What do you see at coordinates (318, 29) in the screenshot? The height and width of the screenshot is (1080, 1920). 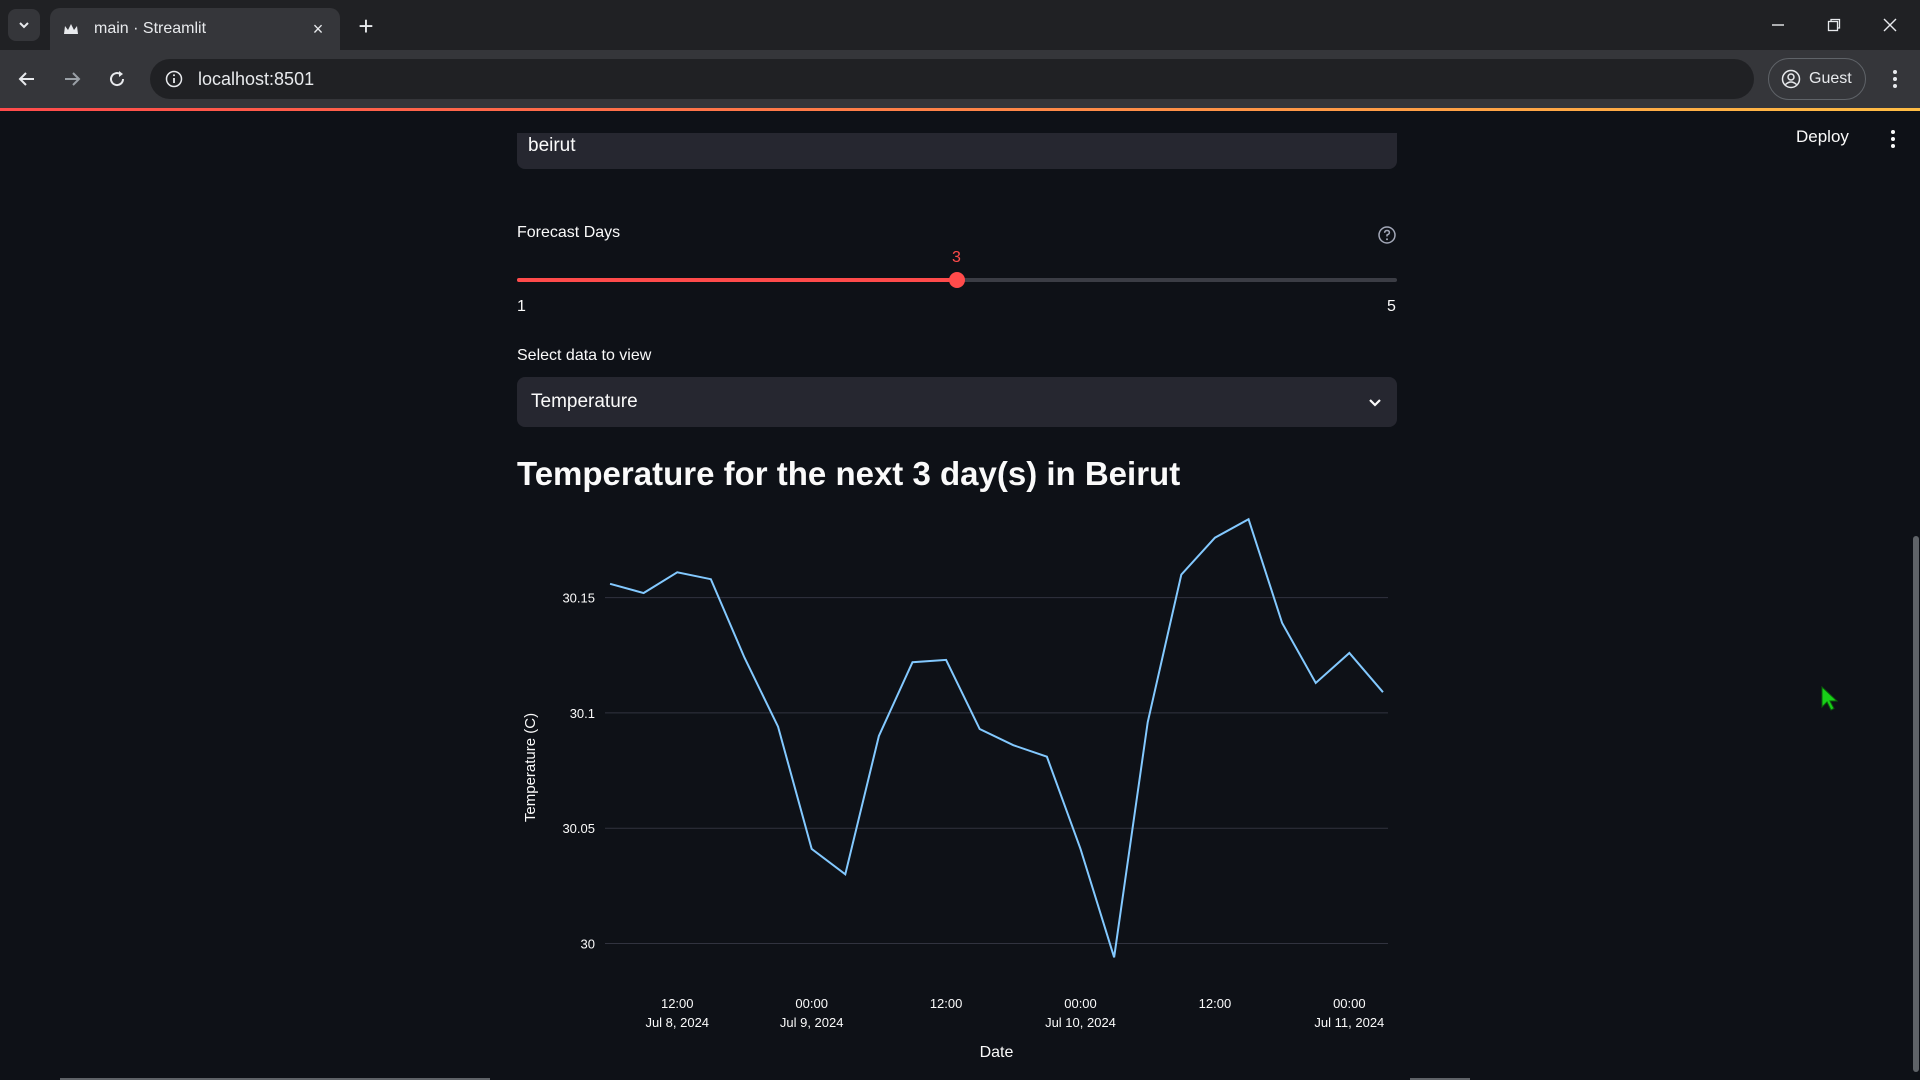 I see `close-tab-icon: ×` at bounding box center [318, 29].